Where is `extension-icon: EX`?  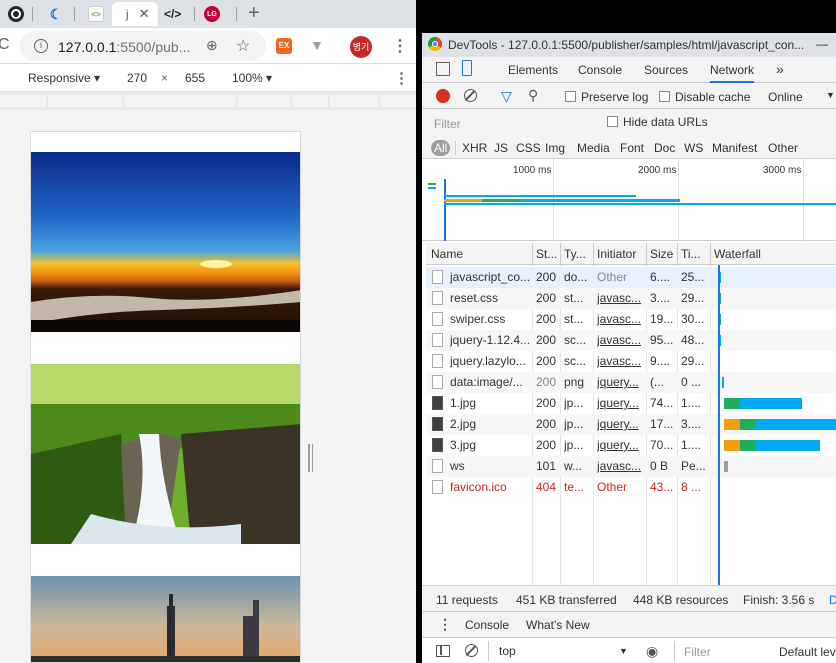
extension-icon: EX is located at coordinates (284, 46).